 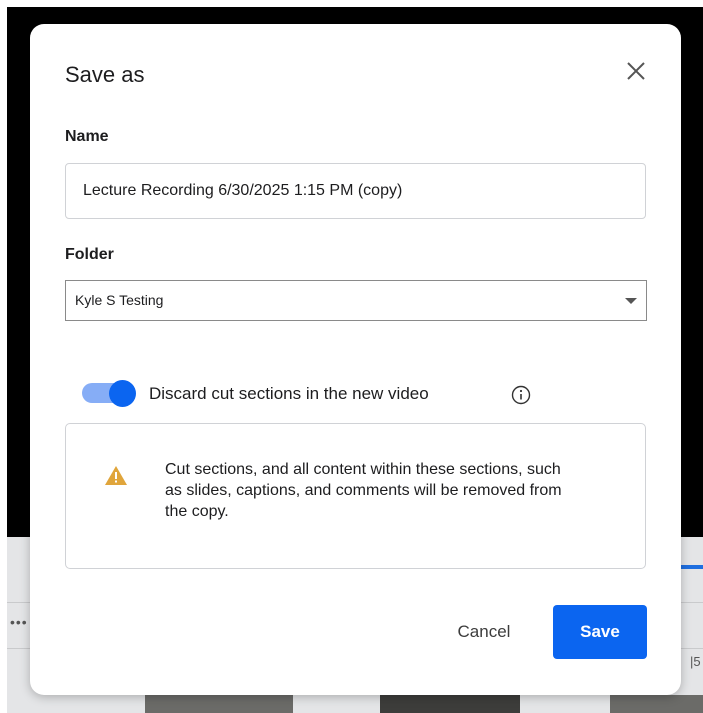 What do you see at coordinates (691, 567) in the screenshot?
I see `timeline-progress-bar` at bounding box center [691, 567].